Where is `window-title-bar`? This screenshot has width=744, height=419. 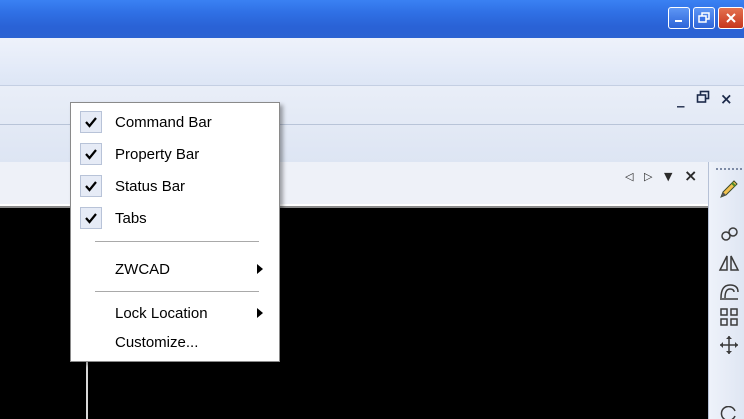 window-title-bar is located at coordinates (372, 19).